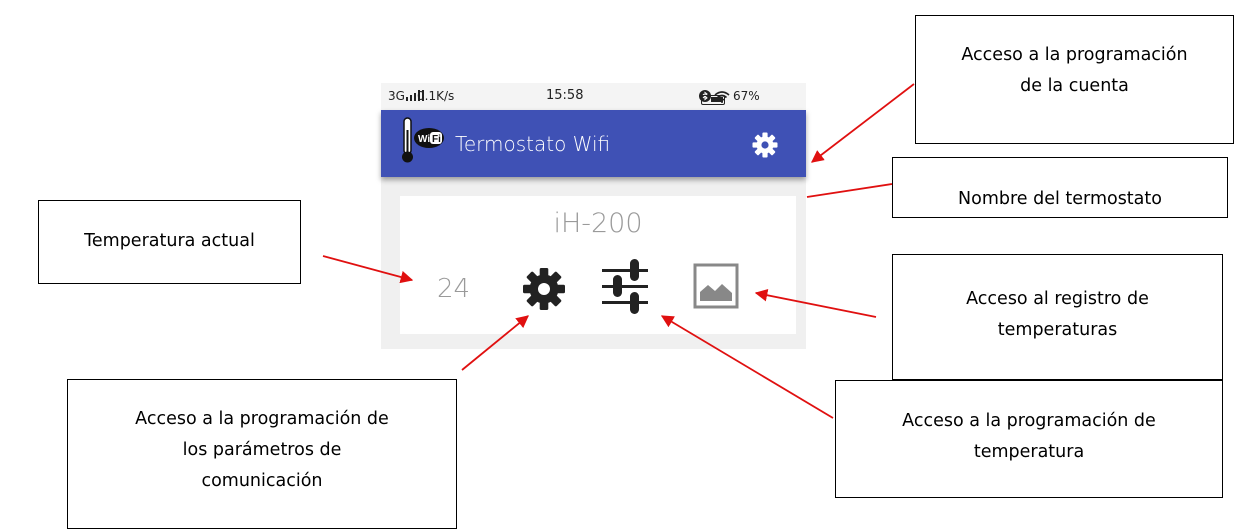 Image resolution: width=1235 pixels, height=529 pixels. I want to click on arrow-log, so click(815, 303).